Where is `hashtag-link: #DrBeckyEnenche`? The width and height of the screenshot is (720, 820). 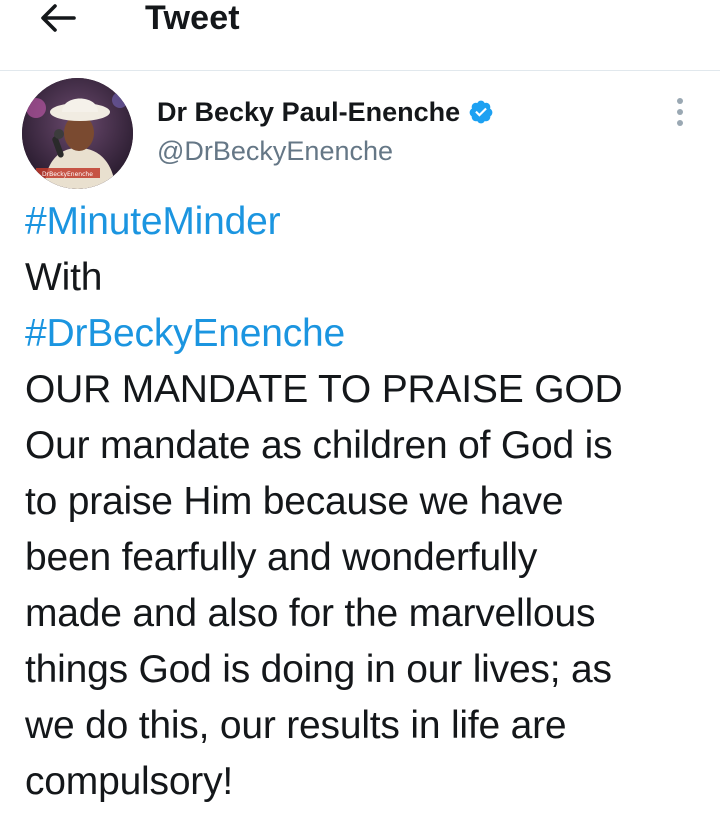
hashtag-link: #DrBeckyEnenche is located at coordinates (185, 333).